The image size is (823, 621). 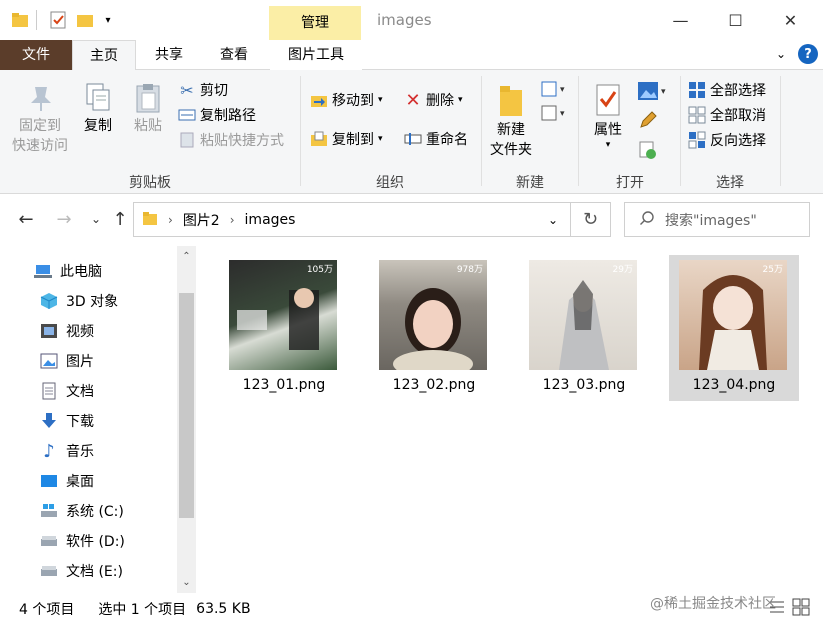 What do you see at coordinates (697, 90) in the screenshot?
I see `select-all-icon` at bounding box center [697, 90].